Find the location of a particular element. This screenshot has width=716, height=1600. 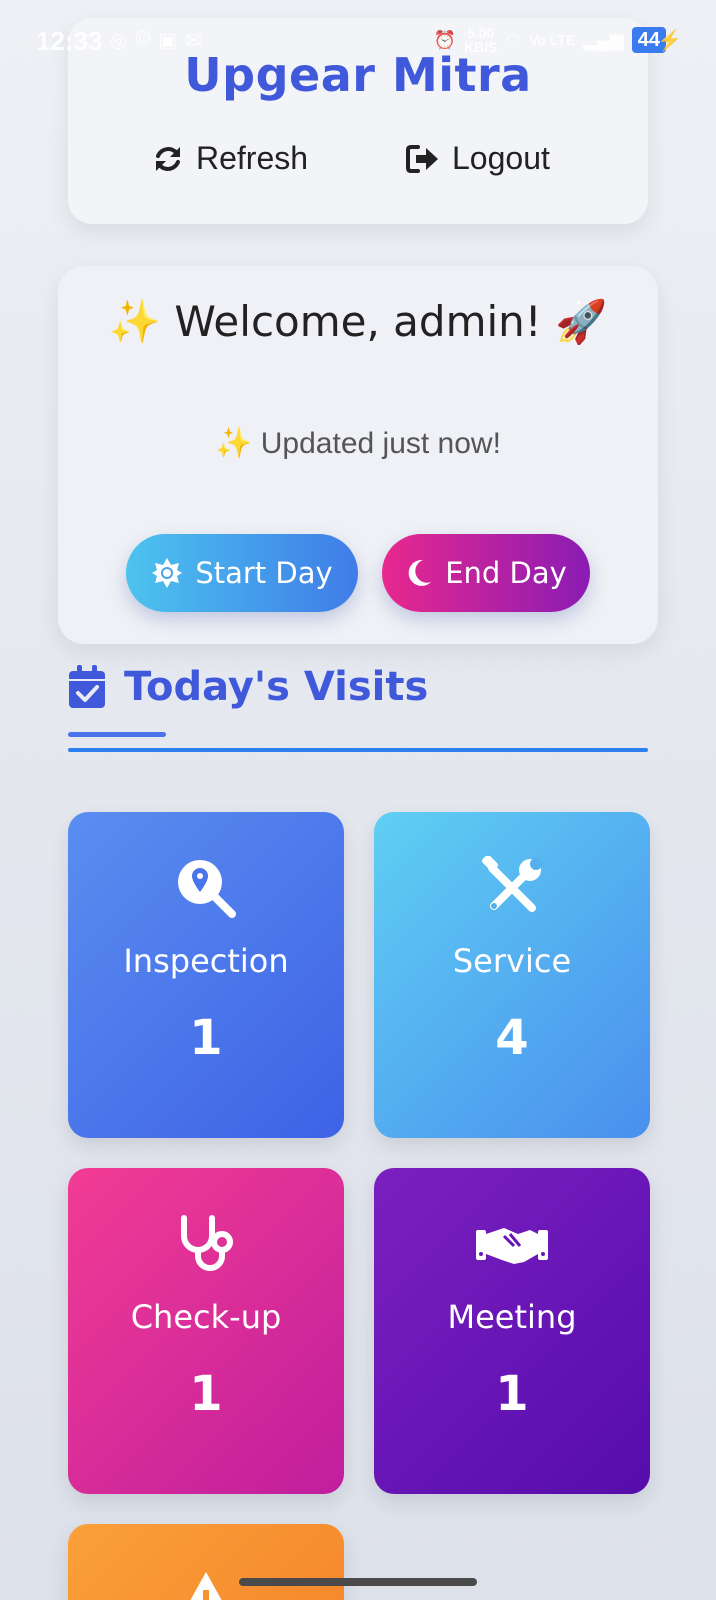

moon-icon is located at coordinates (420, 572).